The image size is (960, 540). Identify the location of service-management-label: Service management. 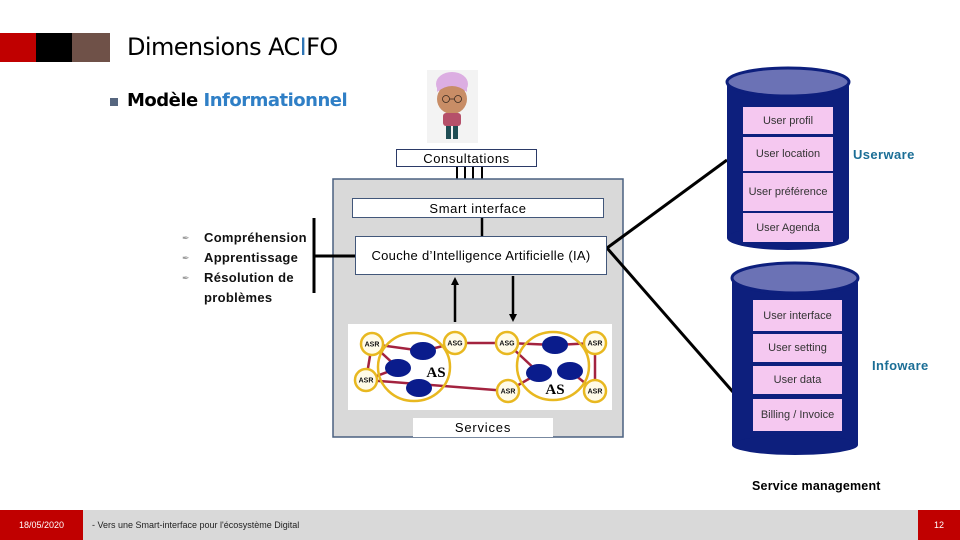
(816, 486).